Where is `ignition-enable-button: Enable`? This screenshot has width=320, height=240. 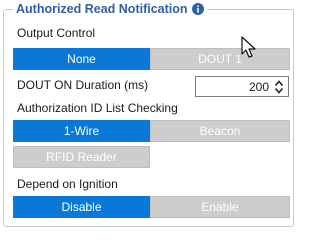 ignition-enable-button: Enable is located at coordinates (220, 207).